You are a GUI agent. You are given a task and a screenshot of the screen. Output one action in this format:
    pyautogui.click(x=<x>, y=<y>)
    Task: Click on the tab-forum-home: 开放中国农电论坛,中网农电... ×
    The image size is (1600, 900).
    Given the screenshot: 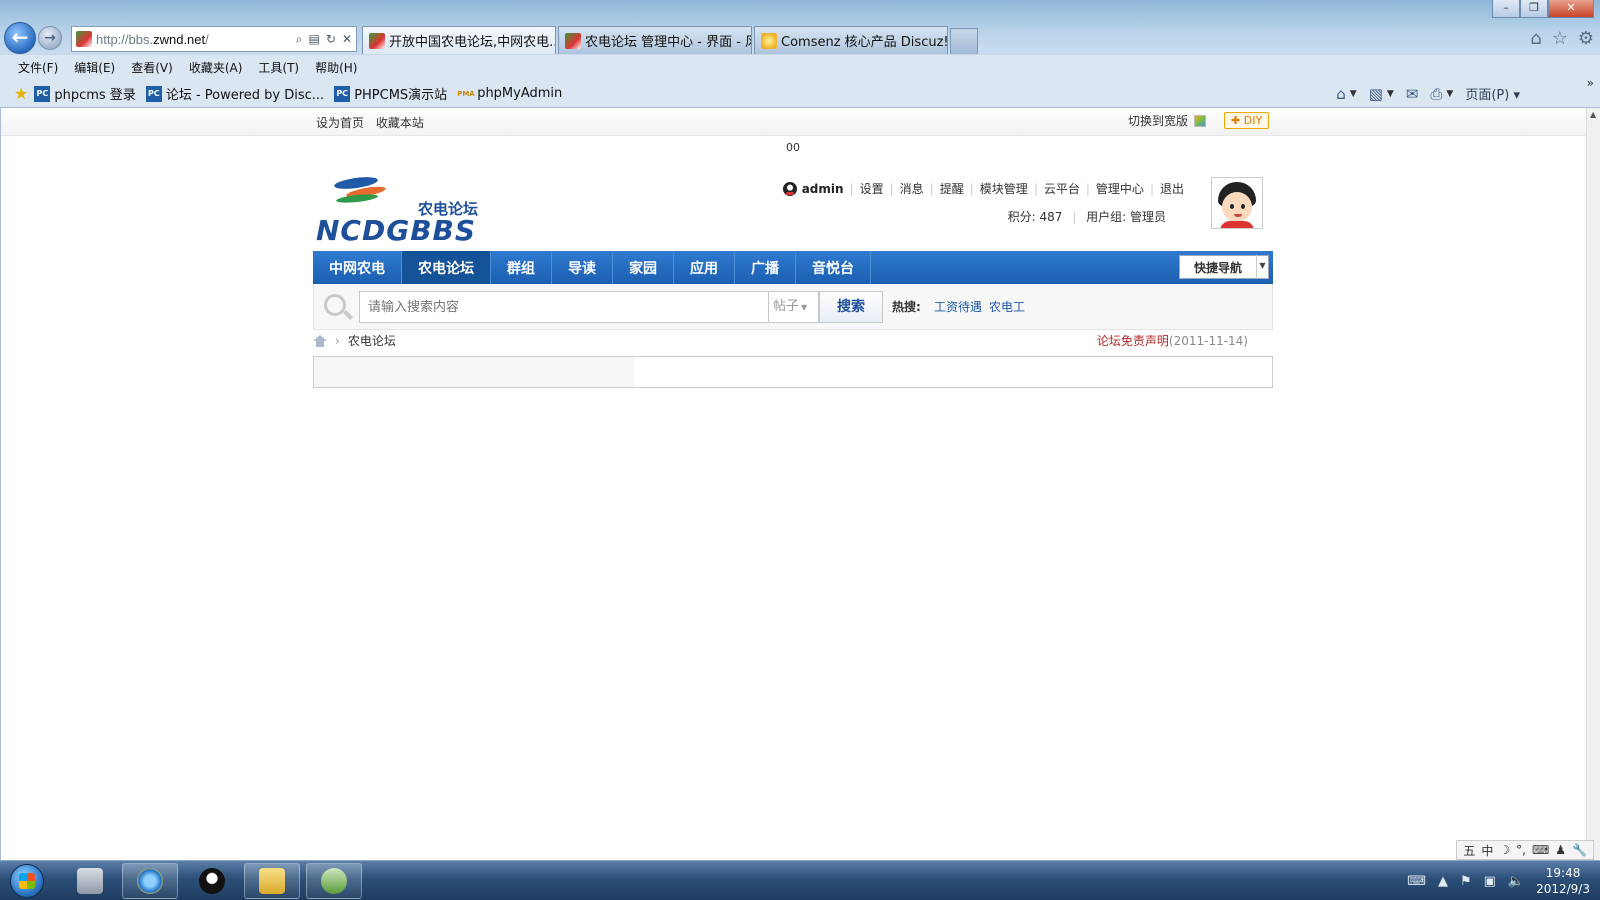 What is the action you would take?
    pyautogui.click(x=459, y=40)
    